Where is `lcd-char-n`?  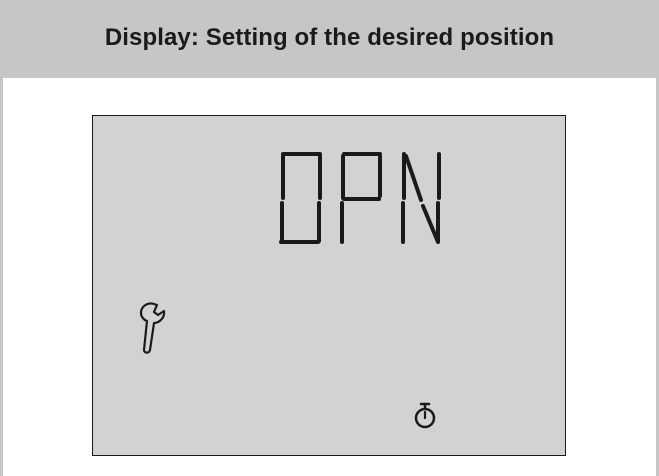 lcd-char-n is located at coordinates (421, 198).